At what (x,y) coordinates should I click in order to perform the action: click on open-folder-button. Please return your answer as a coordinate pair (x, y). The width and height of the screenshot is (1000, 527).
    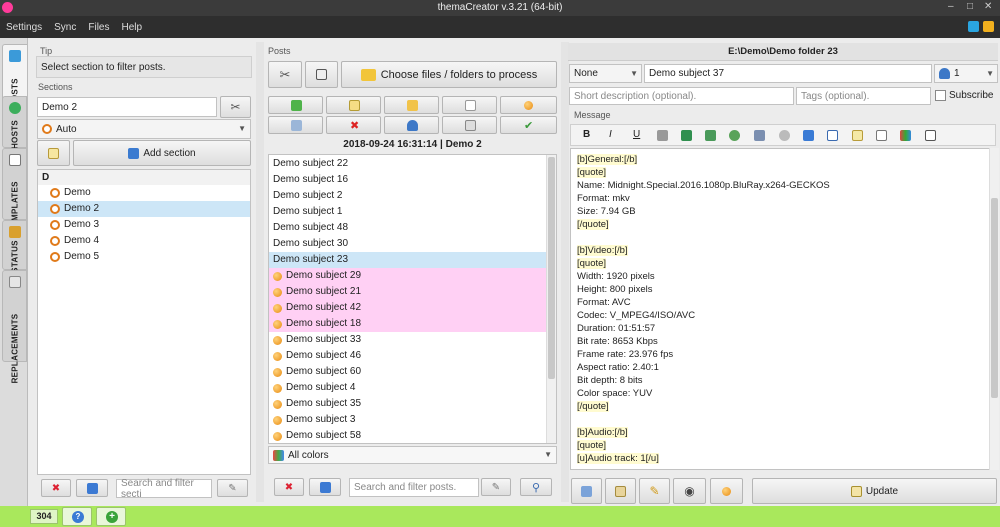
    Looking at the image, I should click on (411, 105).